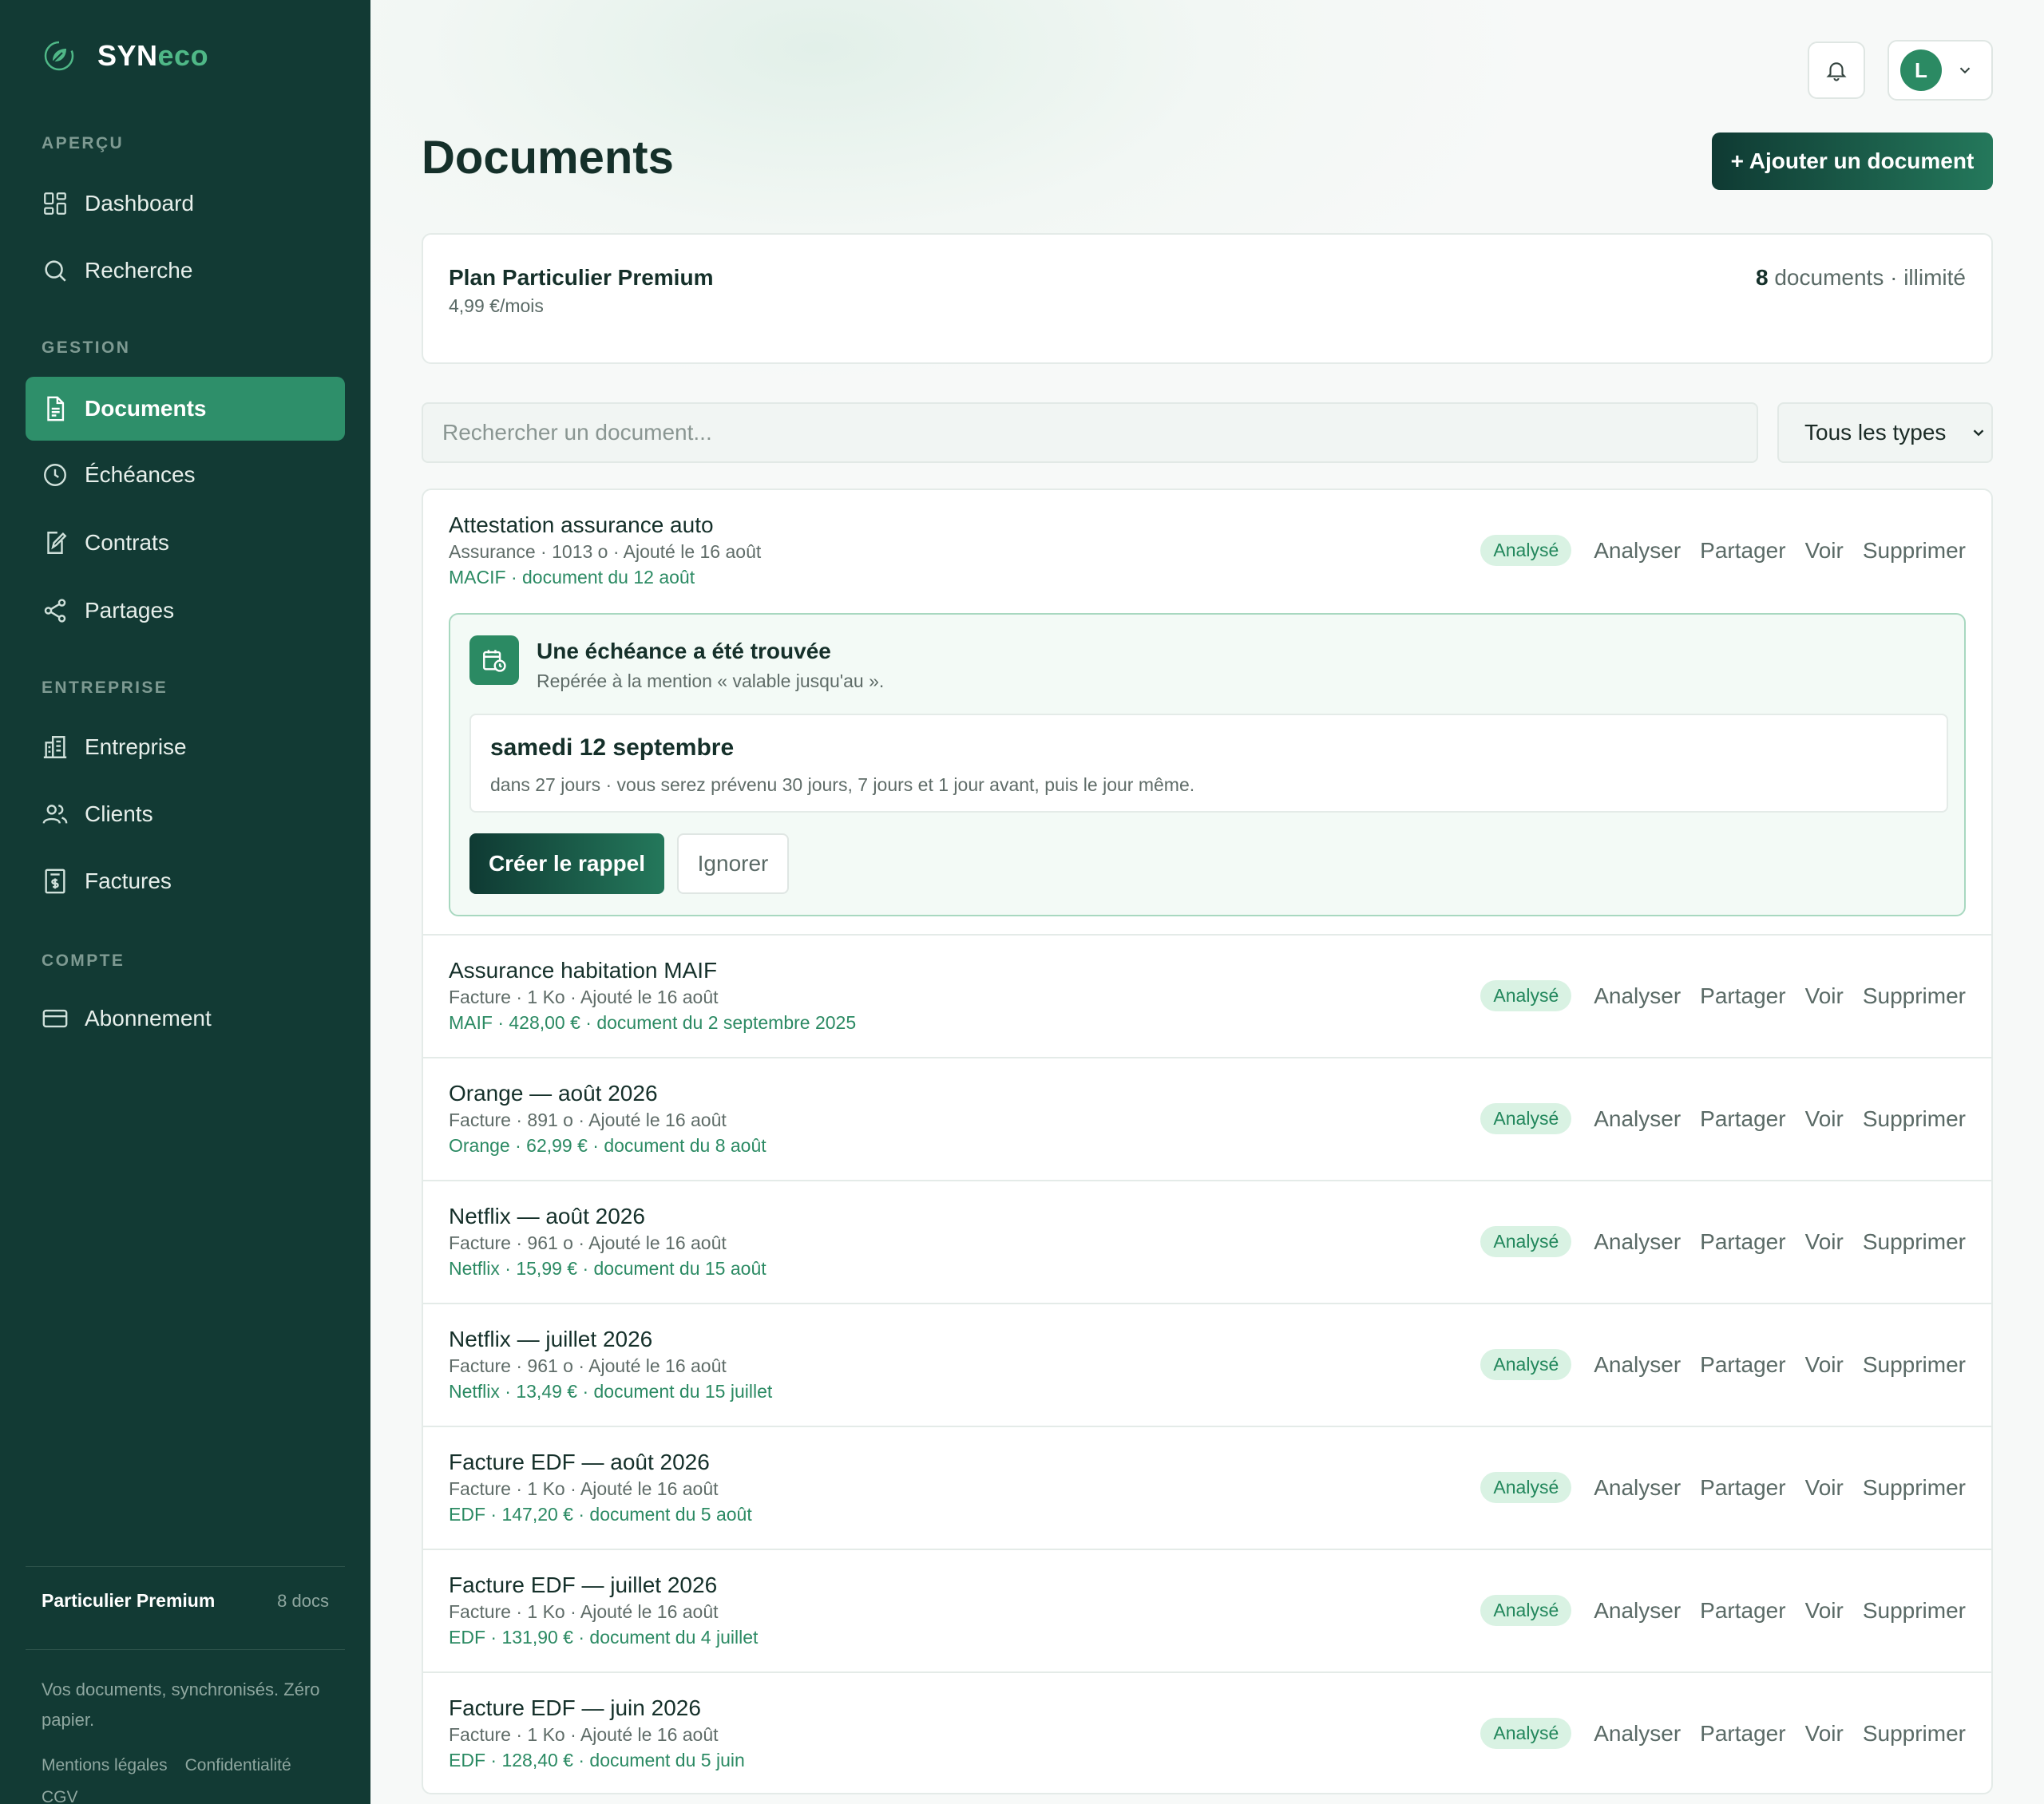 The image size is (2044, 1804). I want to click on notifications-button, so click(1836, 70).